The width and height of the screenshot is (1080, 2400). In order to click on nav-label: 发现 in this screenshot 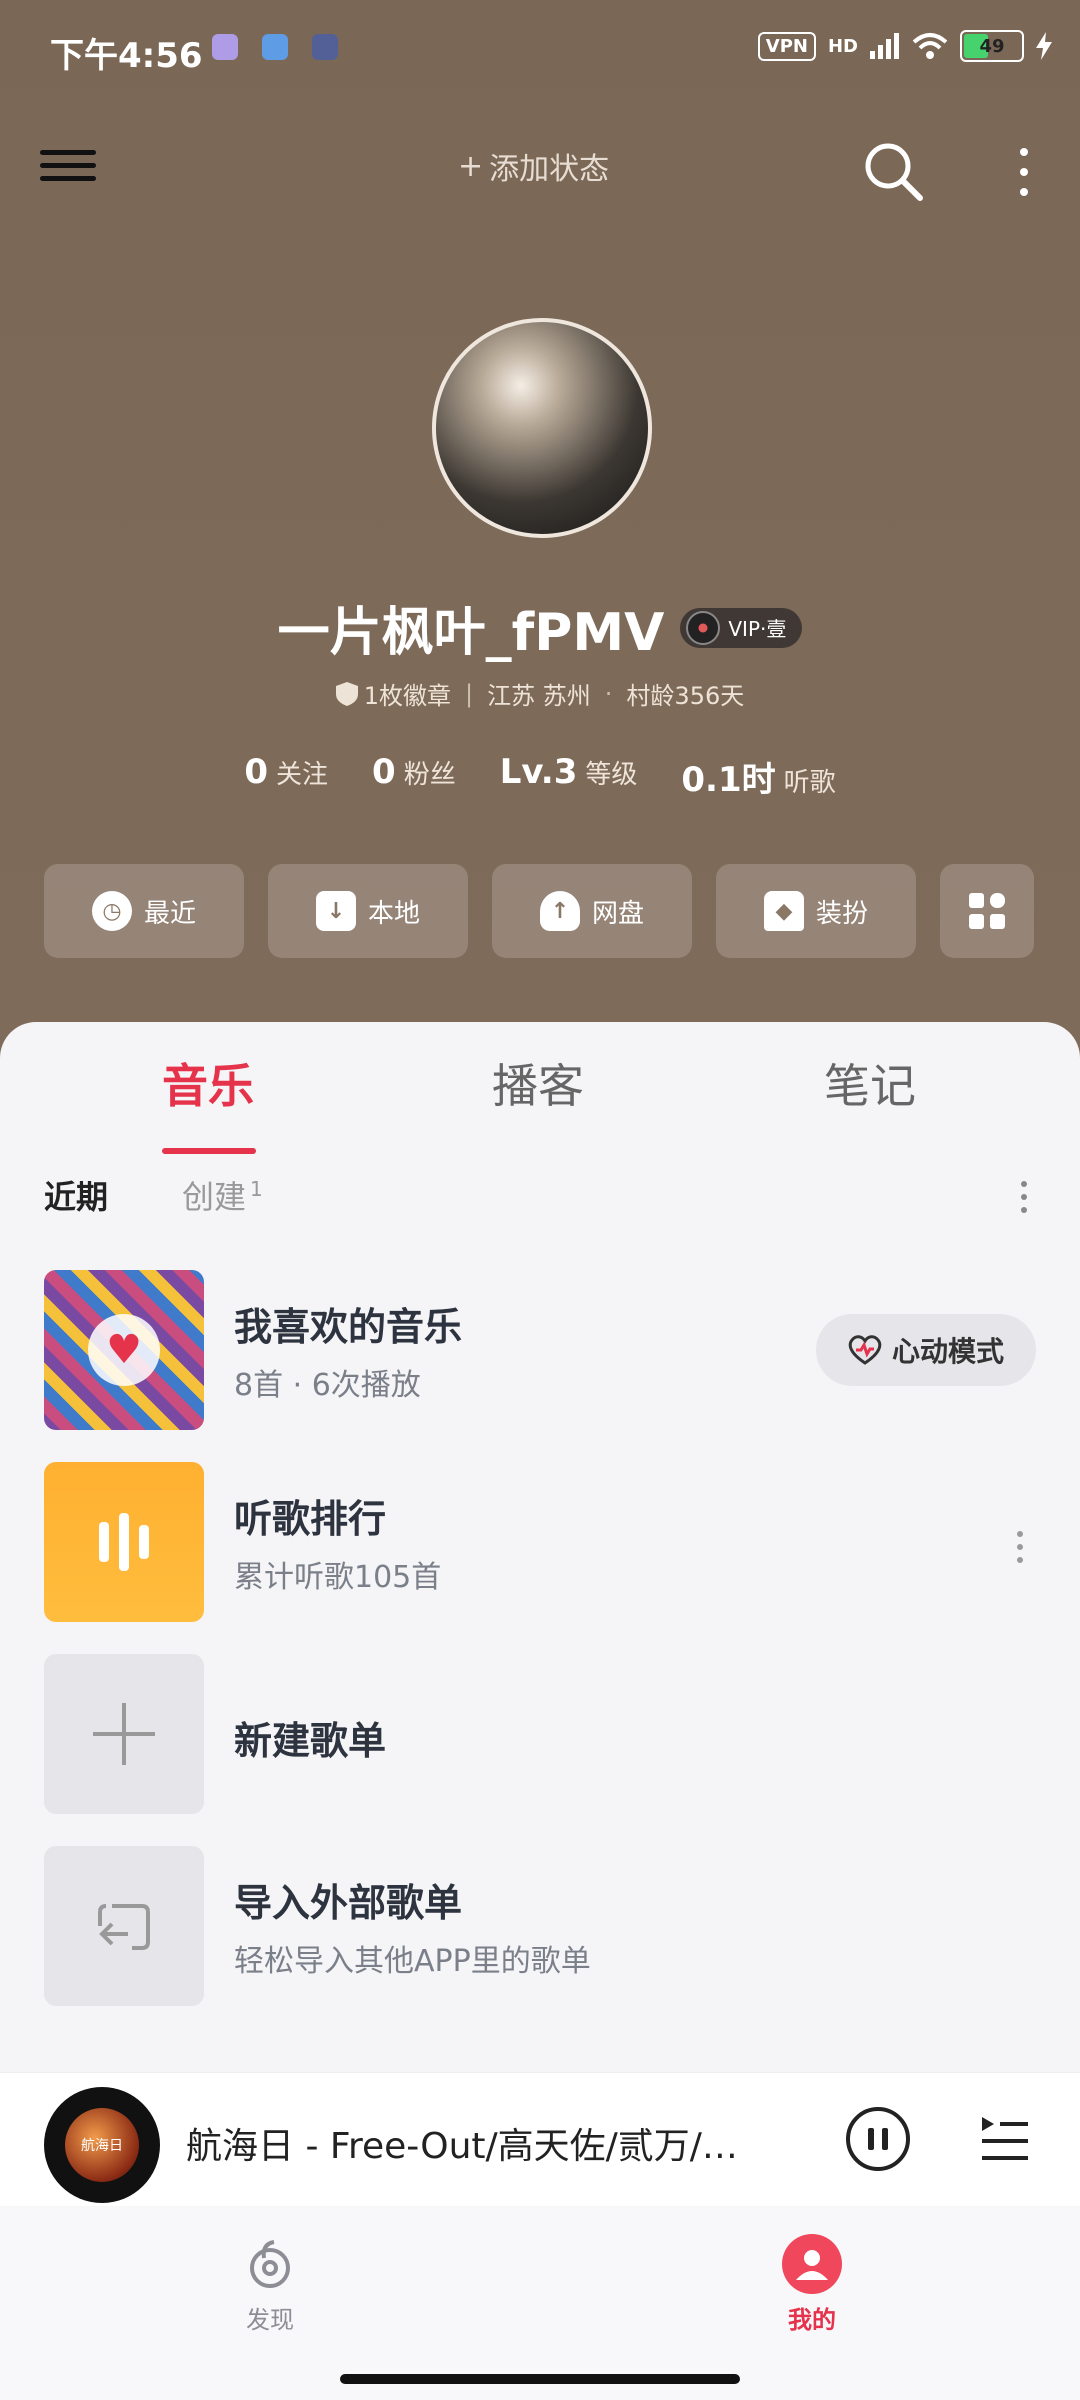, I will do `click(270, 2320)`.